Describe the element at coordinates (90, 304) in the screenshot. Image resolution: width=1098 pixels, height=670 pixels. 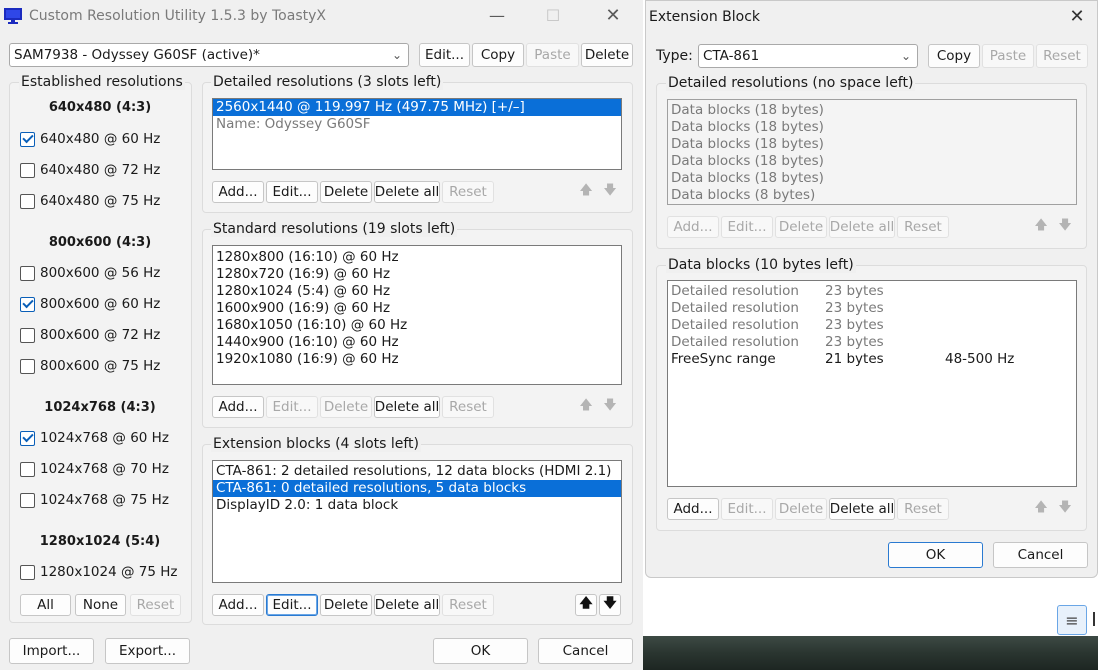
I see `checkbox-800x600-60: 800x600 @ 60 Hz` at that location.